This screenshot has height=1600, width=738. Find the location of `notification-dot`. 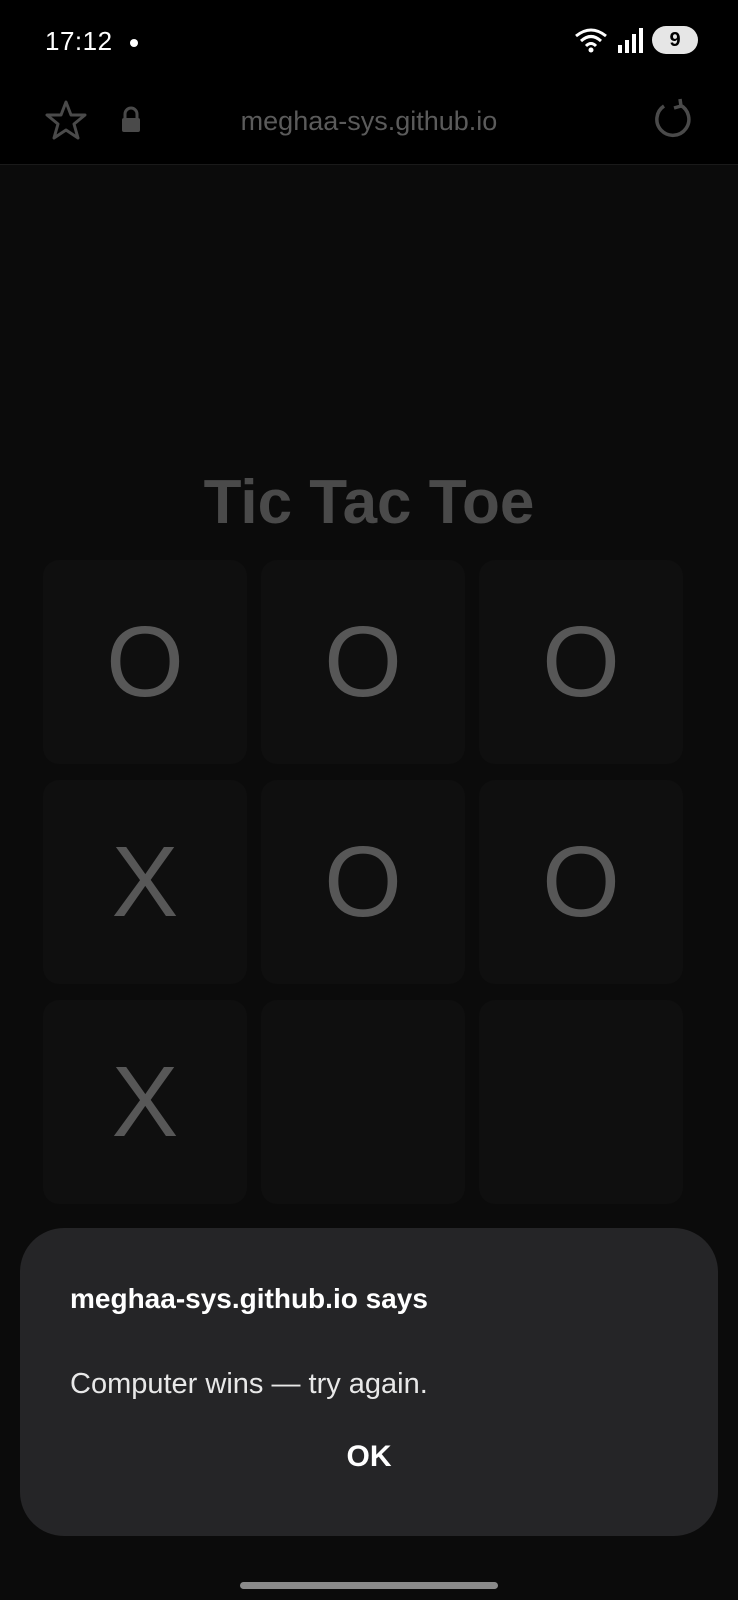

notification-dot is located at coordinates (134, 43).